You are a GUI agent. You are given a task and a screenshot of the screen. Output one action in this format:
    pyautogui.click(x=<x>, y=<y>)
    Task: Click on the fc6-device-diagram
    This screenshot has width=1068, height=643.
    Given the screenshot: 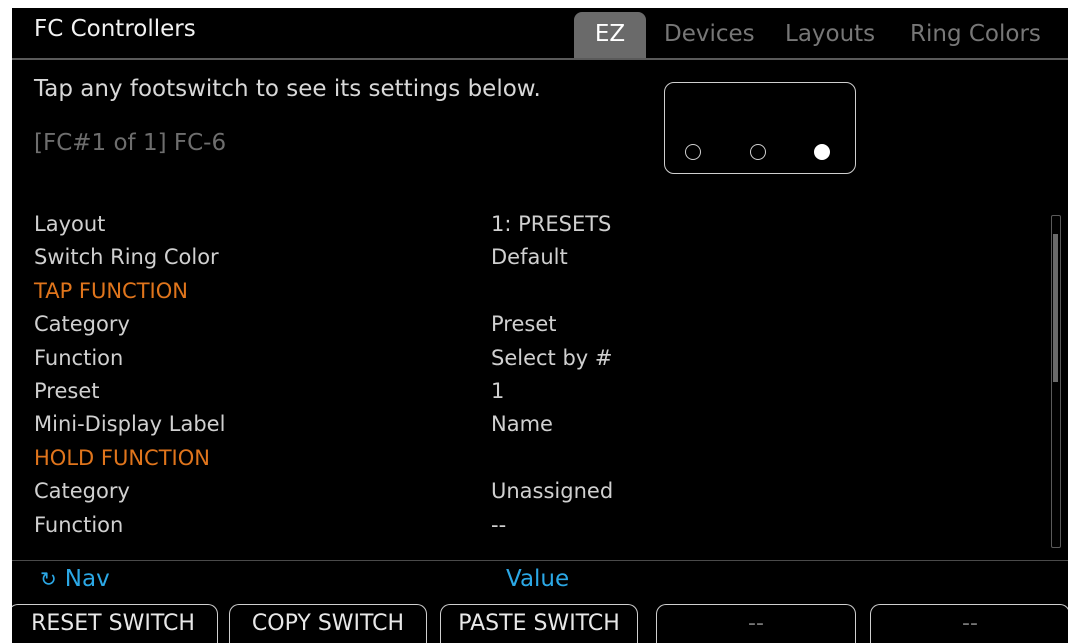 What is the action you would take?
    pyautogui.click(x=760, y=128)
    